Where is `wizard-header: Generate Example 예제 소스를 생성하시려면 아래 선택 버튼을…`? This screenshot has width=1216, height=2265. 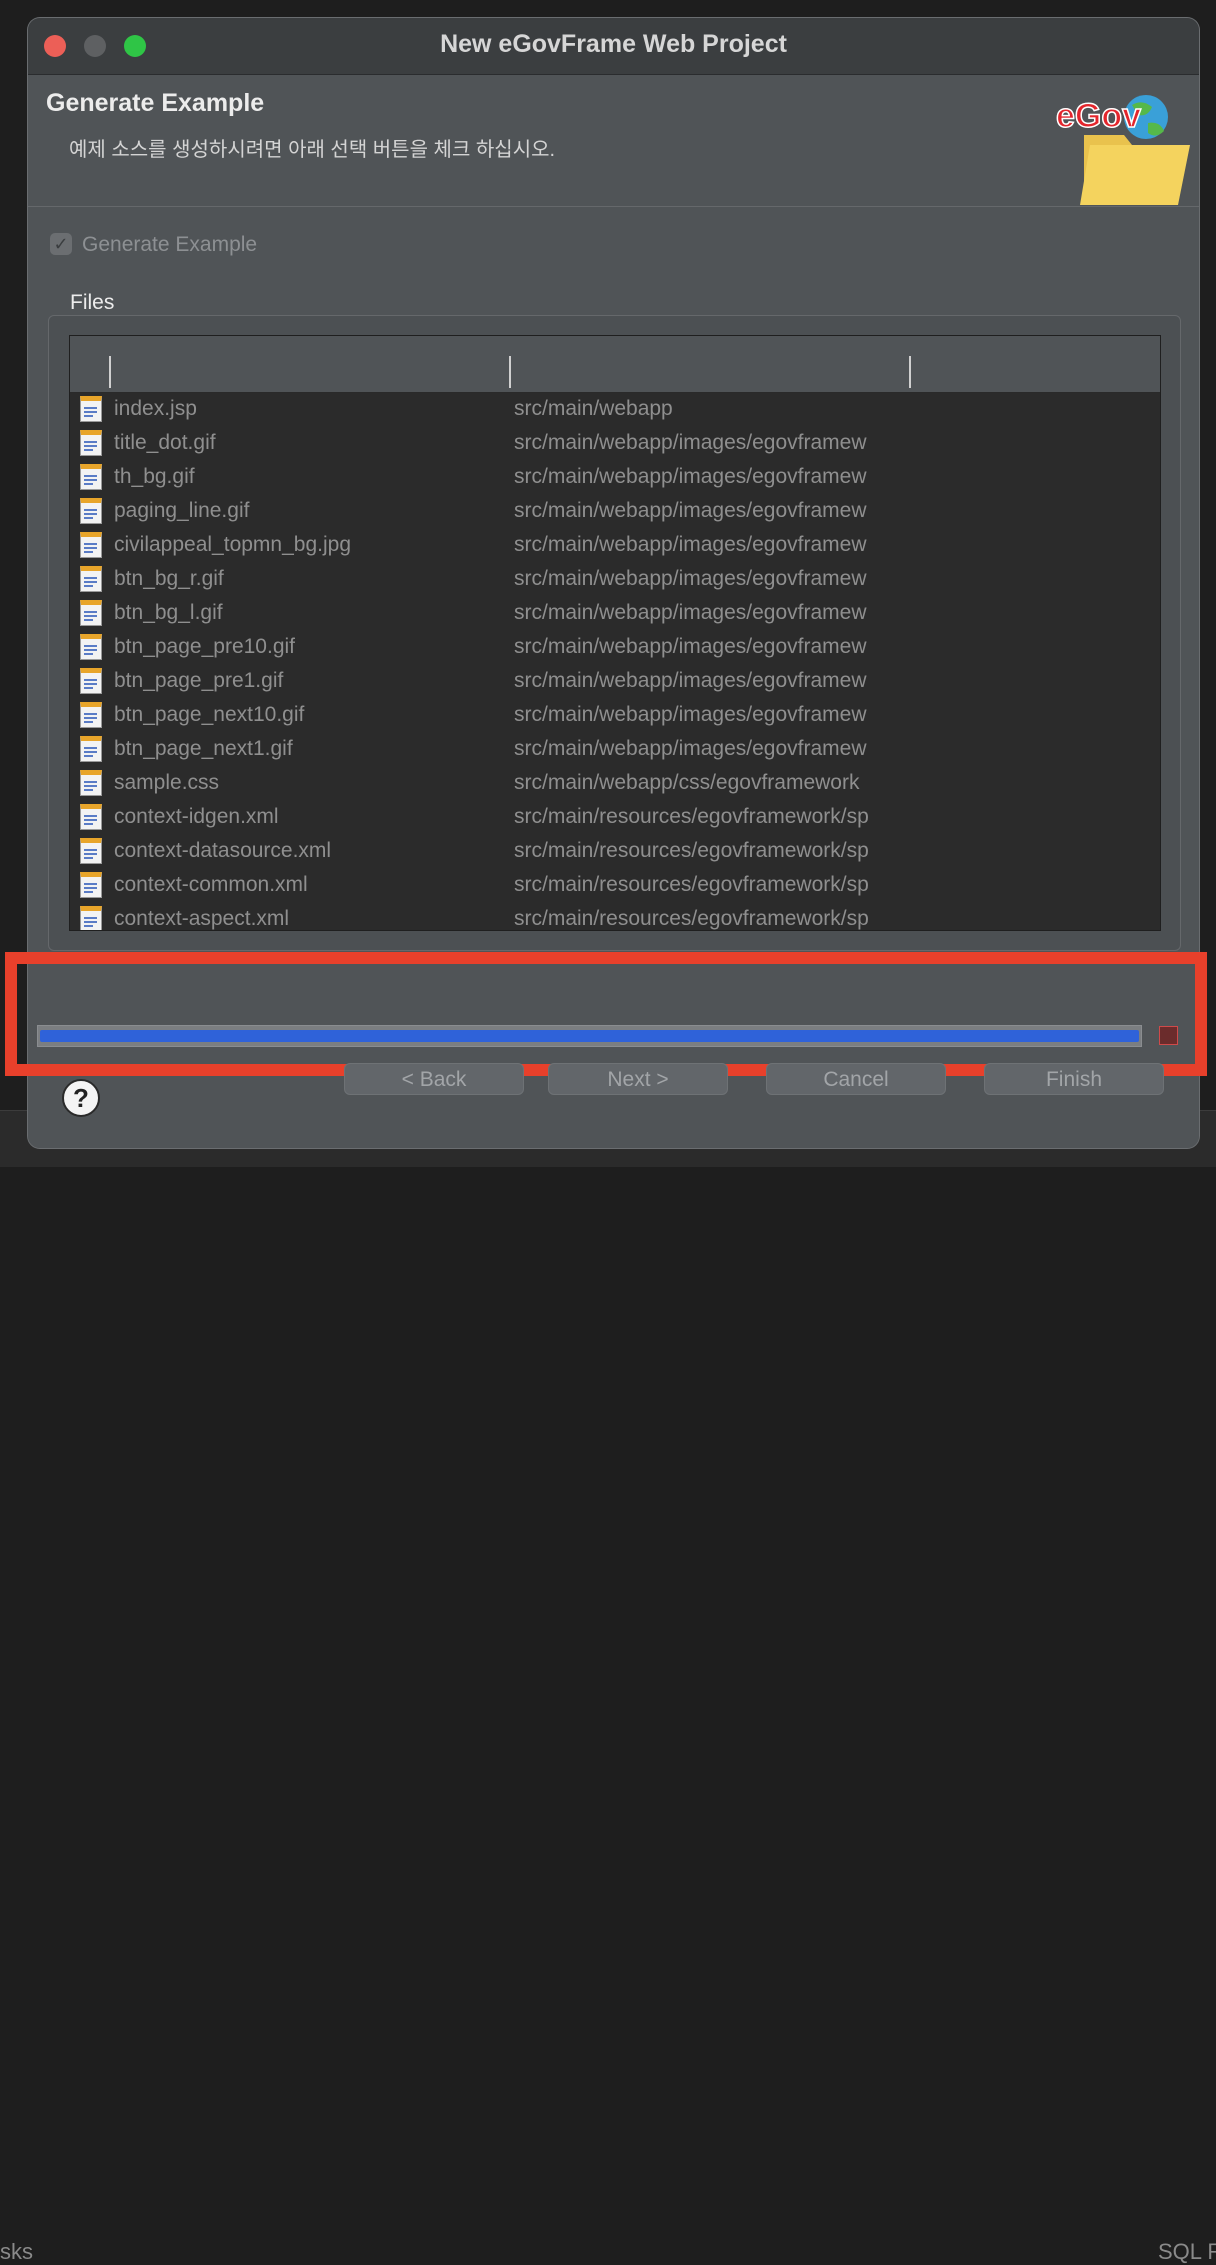
wizard-header: Generate Example 예제 소스를 생성하시려면 아래 선택 버튼을… is located at coordinates (613, 141).